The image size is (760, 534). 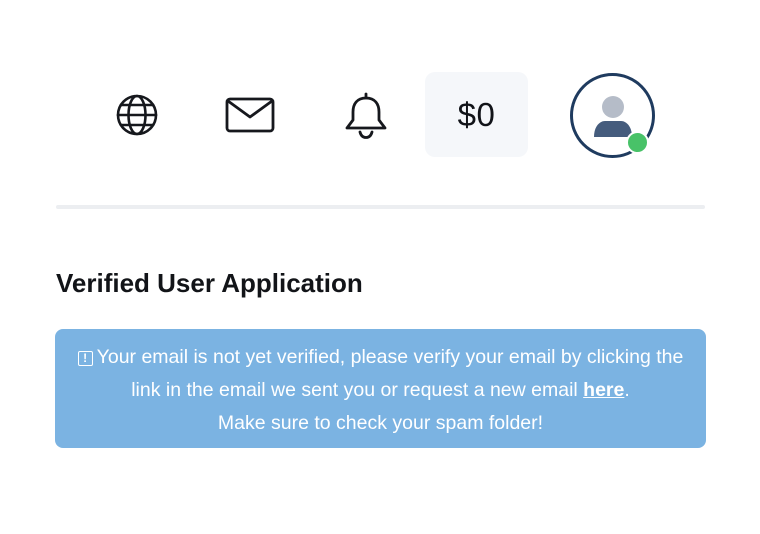 I want to click on language-button, so click(x=137, y=115).